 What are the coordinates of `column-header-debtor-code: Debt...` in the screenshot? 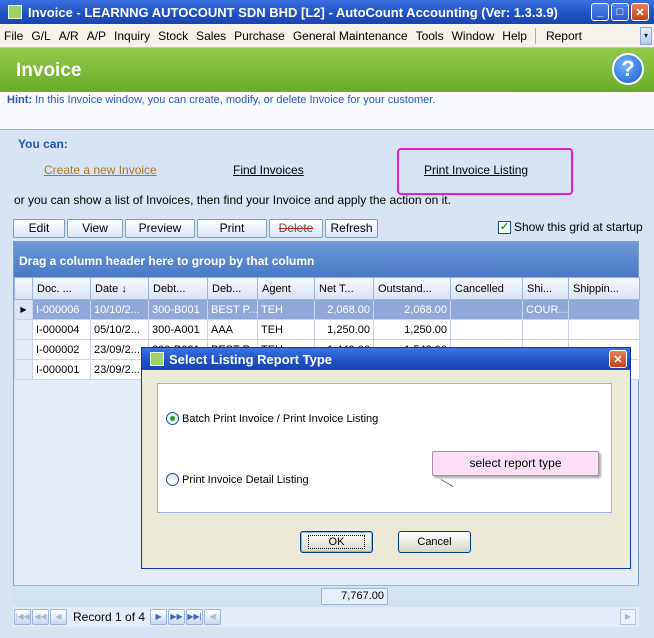 It's located at (178, 288).